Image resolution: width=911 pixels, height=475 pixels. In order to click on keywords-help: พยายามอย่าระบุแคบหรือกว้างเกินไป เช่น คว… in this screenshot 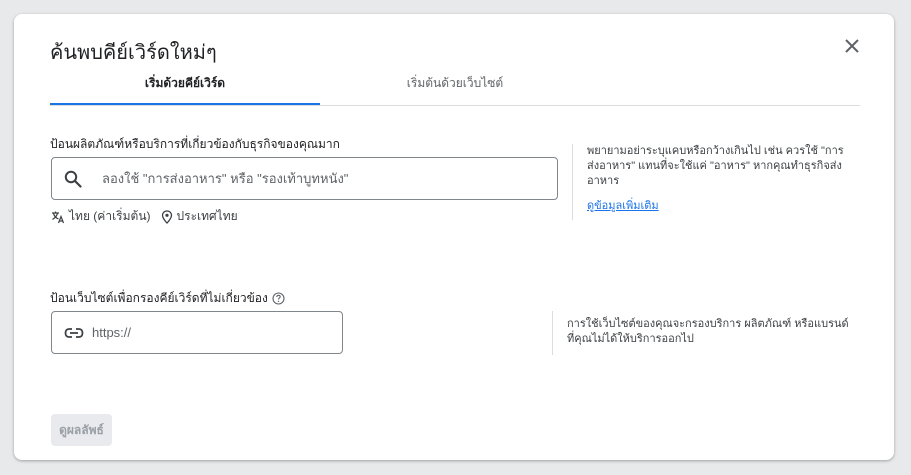, I will do `click(712, 182)`.